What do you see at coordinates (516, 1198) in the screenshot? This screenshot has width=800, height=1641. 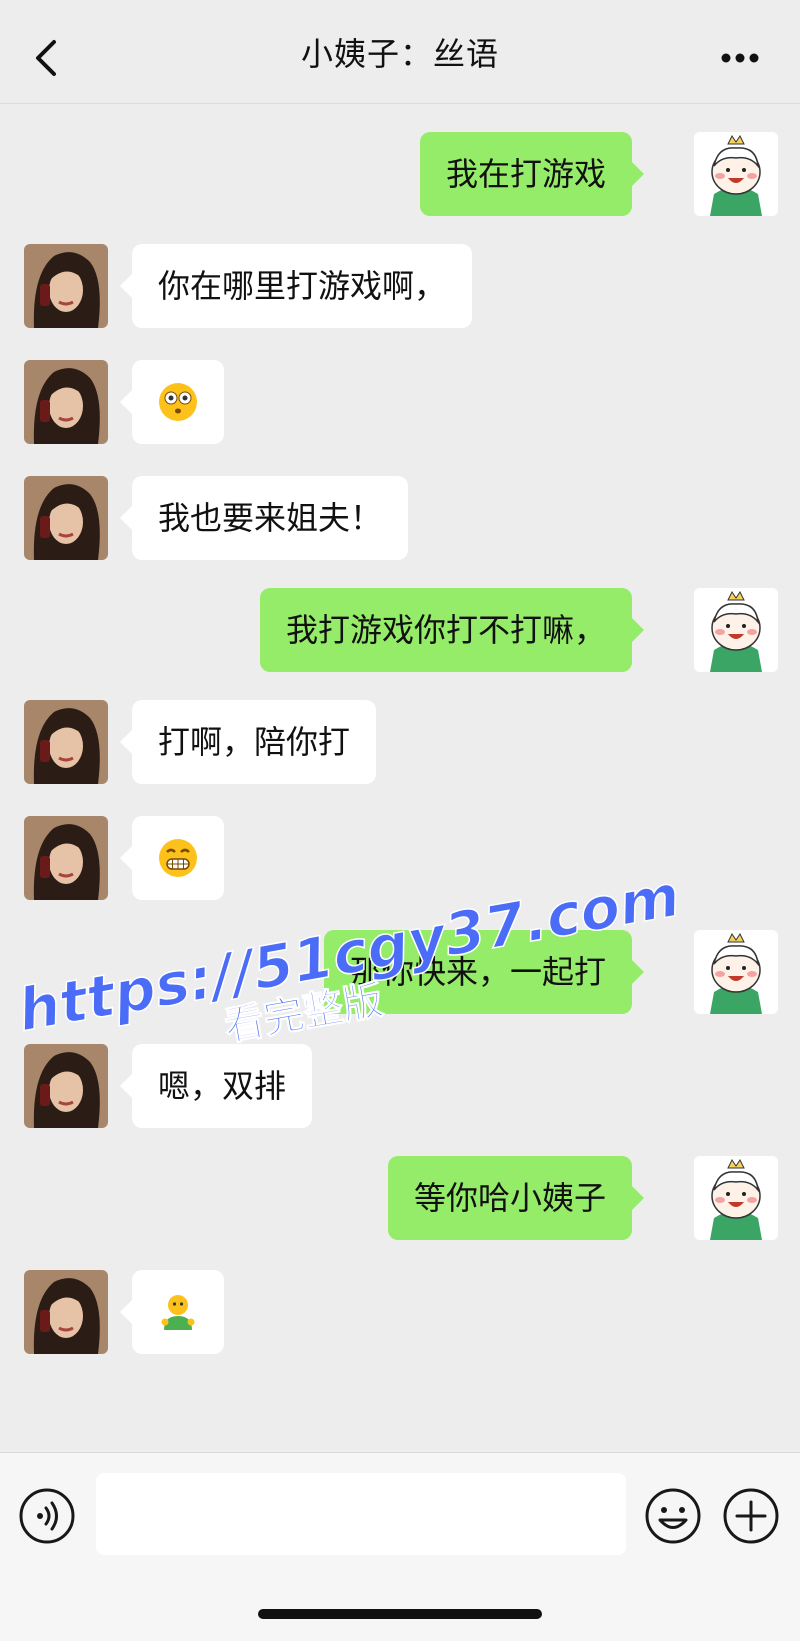 I see `sent-bubble: 等你哈小姨子` at bounding box center [516, 1198].